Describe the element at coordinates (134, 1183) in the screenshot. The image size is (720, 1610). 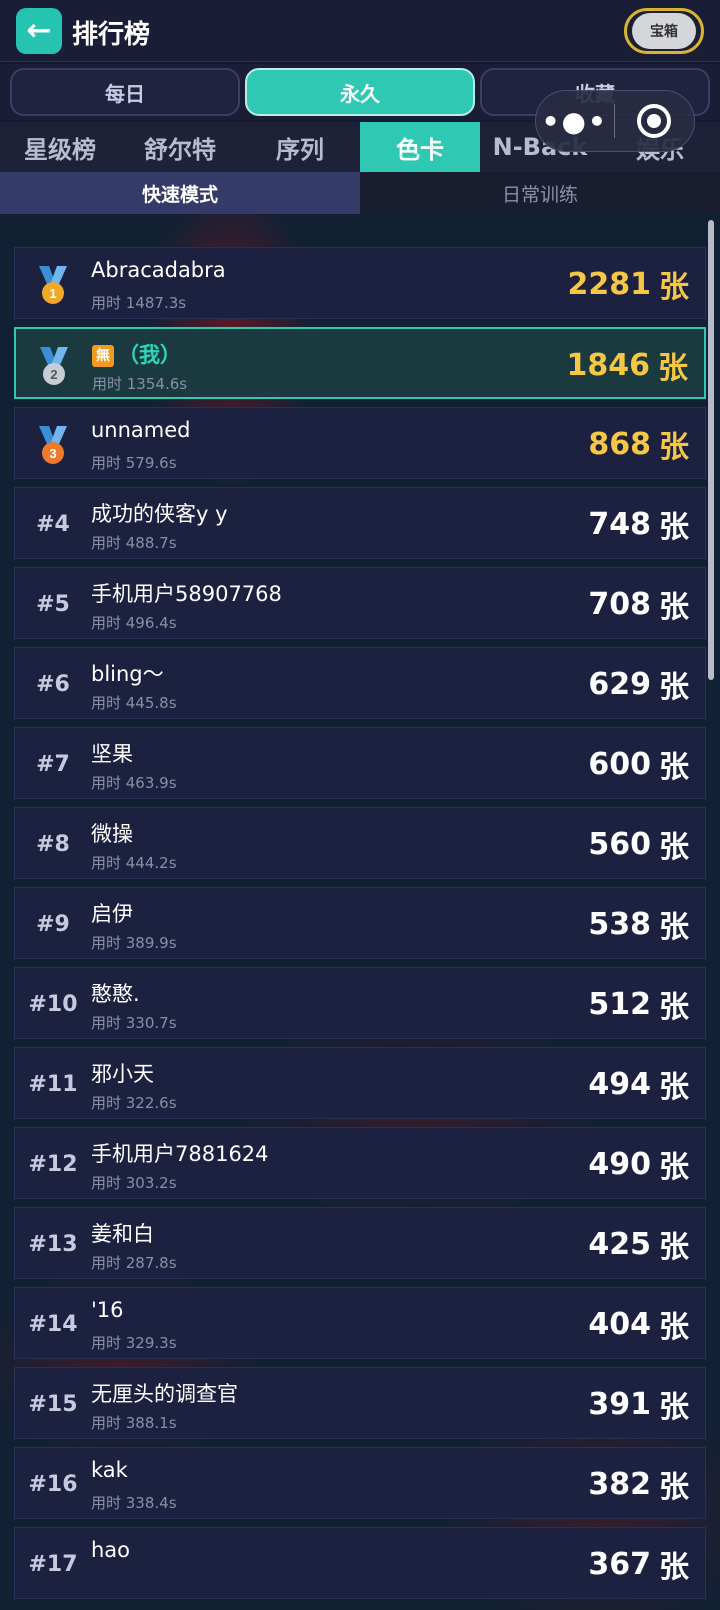
I see `time-used: 用时 303.2s` at that location.